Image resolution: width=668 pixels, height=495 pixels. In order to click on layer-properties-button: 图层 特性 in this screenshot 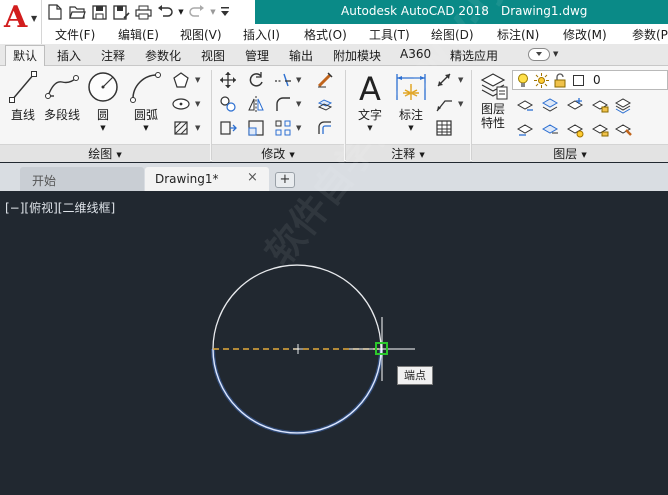, I will do `click(493, 100)`.